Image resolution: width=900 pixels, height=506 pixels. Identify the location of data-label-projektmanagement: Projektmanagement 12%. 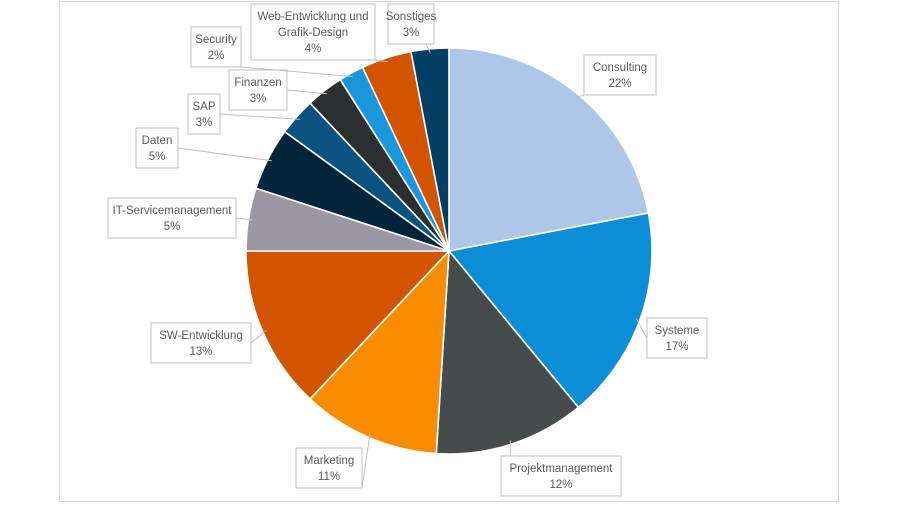
(561, 468).